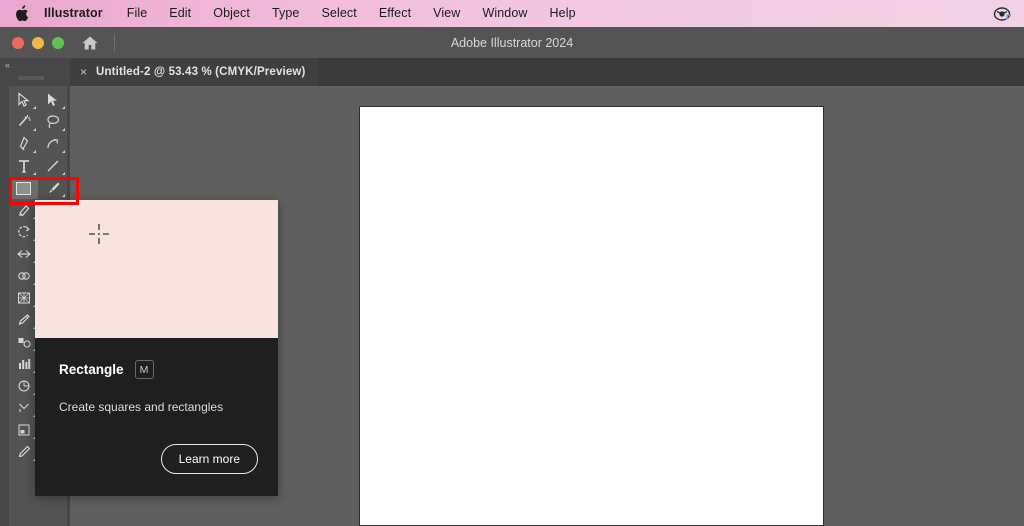 This screenshot has width=1024, height=526. I want to click on window-controls, so click(38, 42).